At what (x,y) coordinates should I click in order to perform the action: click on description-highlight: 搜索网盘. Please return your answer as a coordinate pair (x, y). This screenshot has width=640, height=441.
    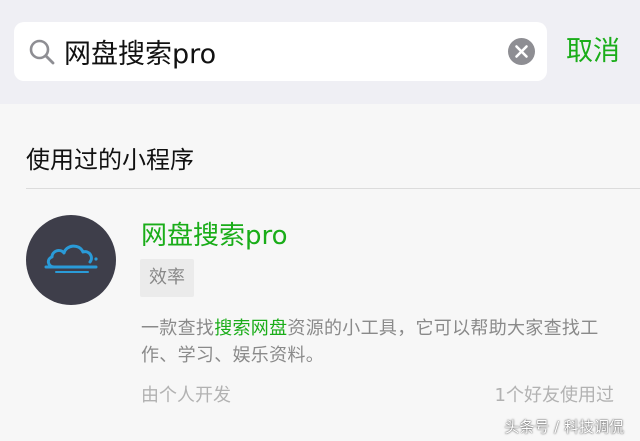
    Looking at the image, I should click on (251, 328).